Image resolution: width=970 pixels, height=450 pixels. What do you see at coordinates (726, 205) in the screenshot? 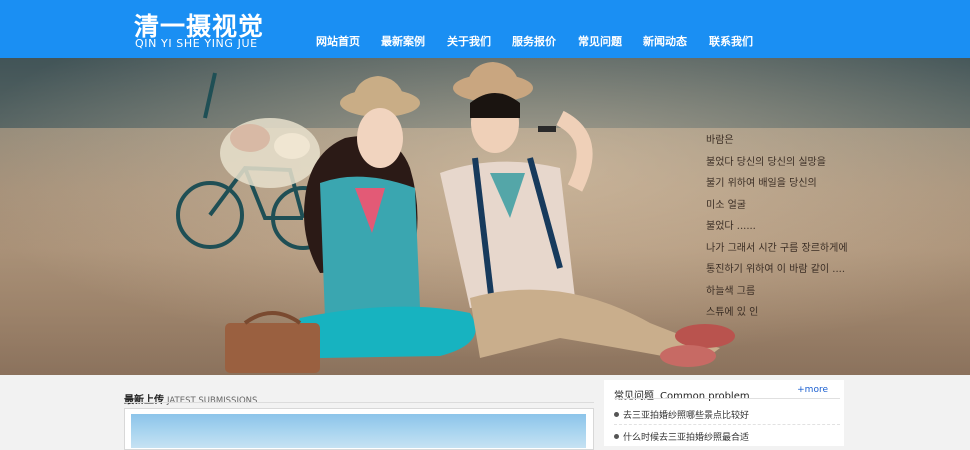
I see `poem-line: 미소 얼굴` at bounding box center [726, 205].